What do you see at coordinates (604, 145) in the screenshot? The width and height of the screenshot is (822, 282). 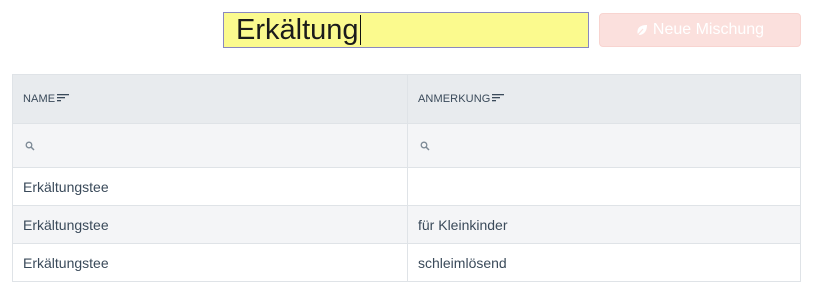 I see `filter-input-note` at bounding box center [604, 145].